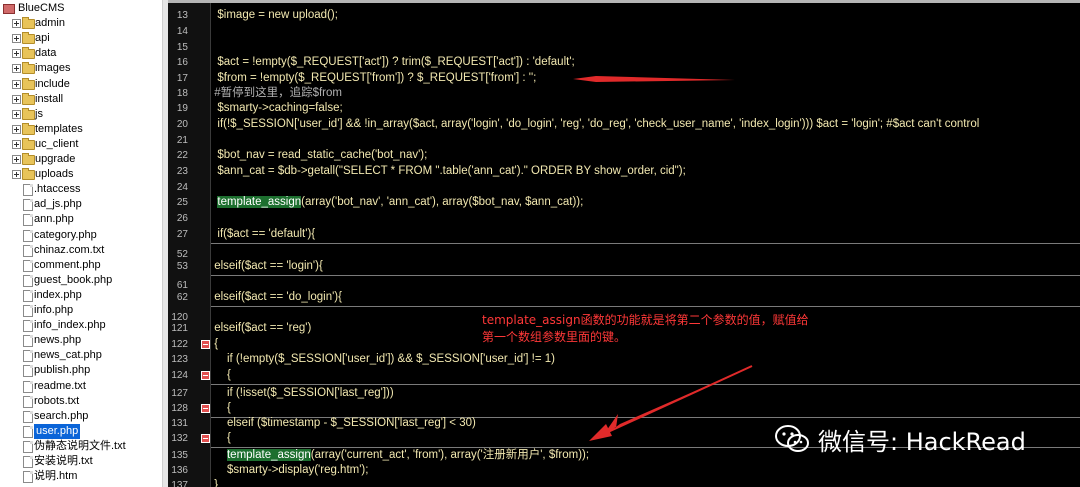  Describe the element at coordinates (922, 441) in the screenshot. I see `watermark-text: 微信号: HackRead` at that location.